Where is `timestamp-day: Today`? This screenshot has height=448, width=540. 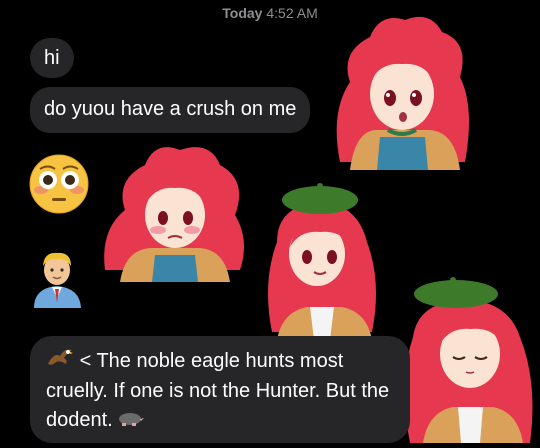
timestamp-day: Today is located at coordinates (242, 13).